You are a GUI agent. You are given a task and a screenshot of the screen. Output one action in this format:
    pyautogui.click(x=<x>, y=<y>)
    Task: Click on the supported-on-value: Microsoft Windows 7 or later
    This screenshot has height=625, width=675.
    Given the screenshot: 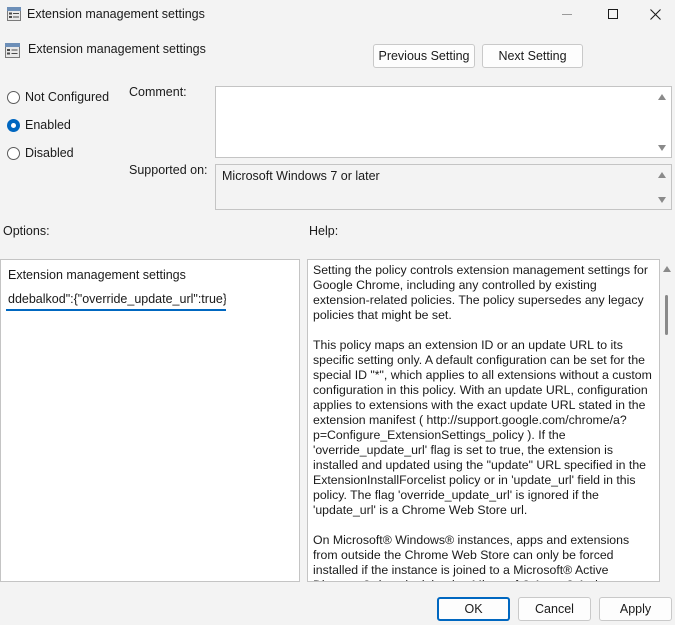 What is the action you would take?
    pyautogui.click(x=301, y=176)
    